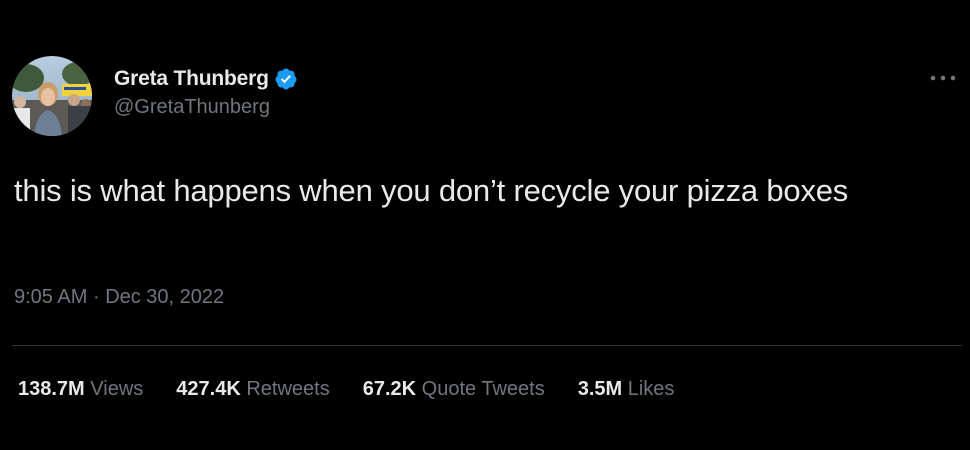 The image size is (970, 450). I want to click on stat-quote-tweets: 67.2K Quote Tweets, so click(454, 389).